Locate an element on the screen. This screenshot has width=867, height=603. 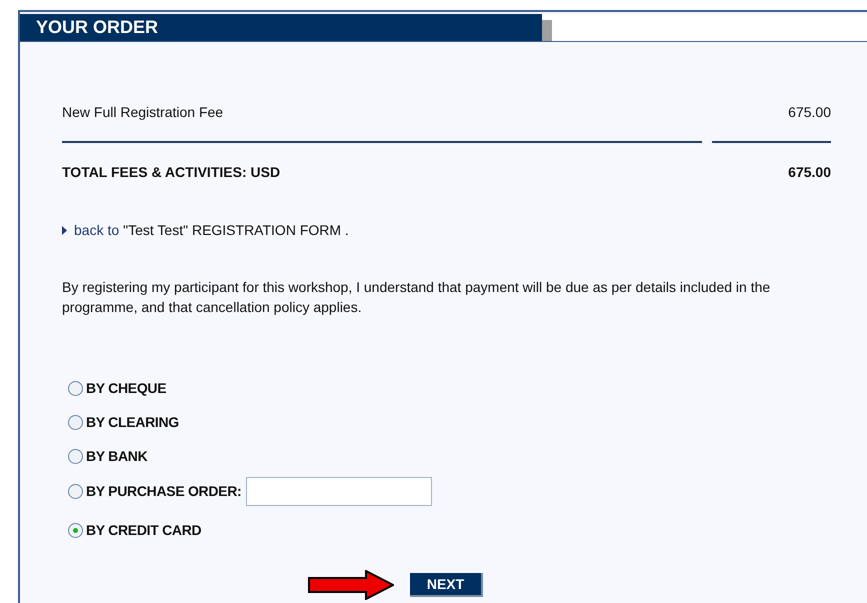
fee-amount: 675.00 is located at coordinates (809, 112).